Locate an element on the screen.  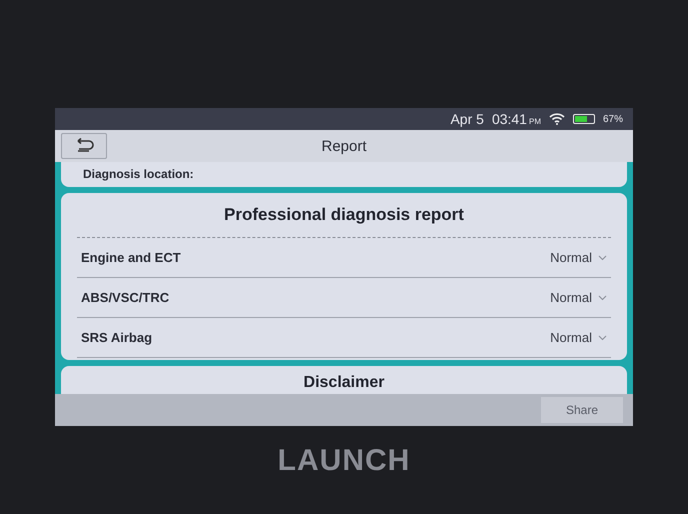
system-name: Engine and ECT is located at coordinates (131, 257).